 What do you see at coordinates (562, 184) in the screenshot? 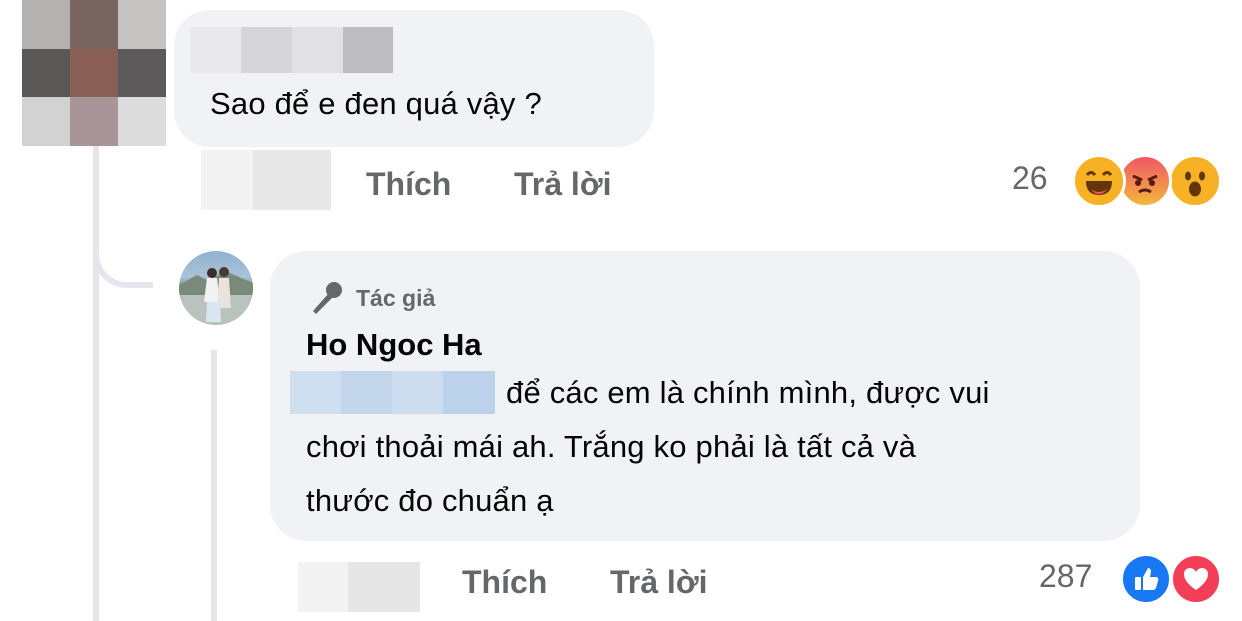
I see `reply-button: Trả lời` at bounding box center [562, 184].